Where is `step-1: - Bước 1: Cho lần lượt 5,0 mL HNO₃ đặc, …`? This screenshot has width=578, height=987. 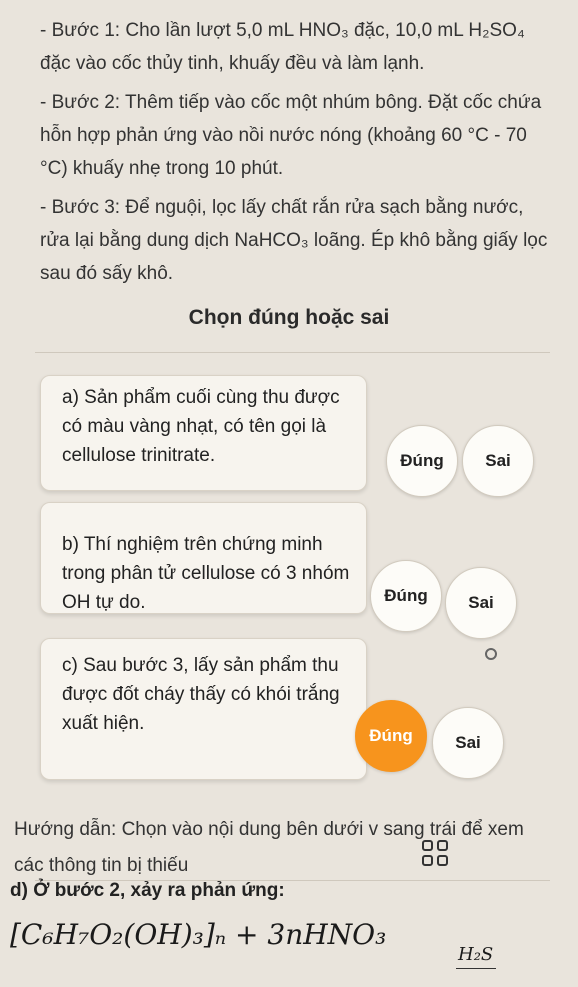
step-1: - Bước 1: Cho lần lượt 5,0 mL HNO₃ đặc, … is located at coordinates (282, 47).